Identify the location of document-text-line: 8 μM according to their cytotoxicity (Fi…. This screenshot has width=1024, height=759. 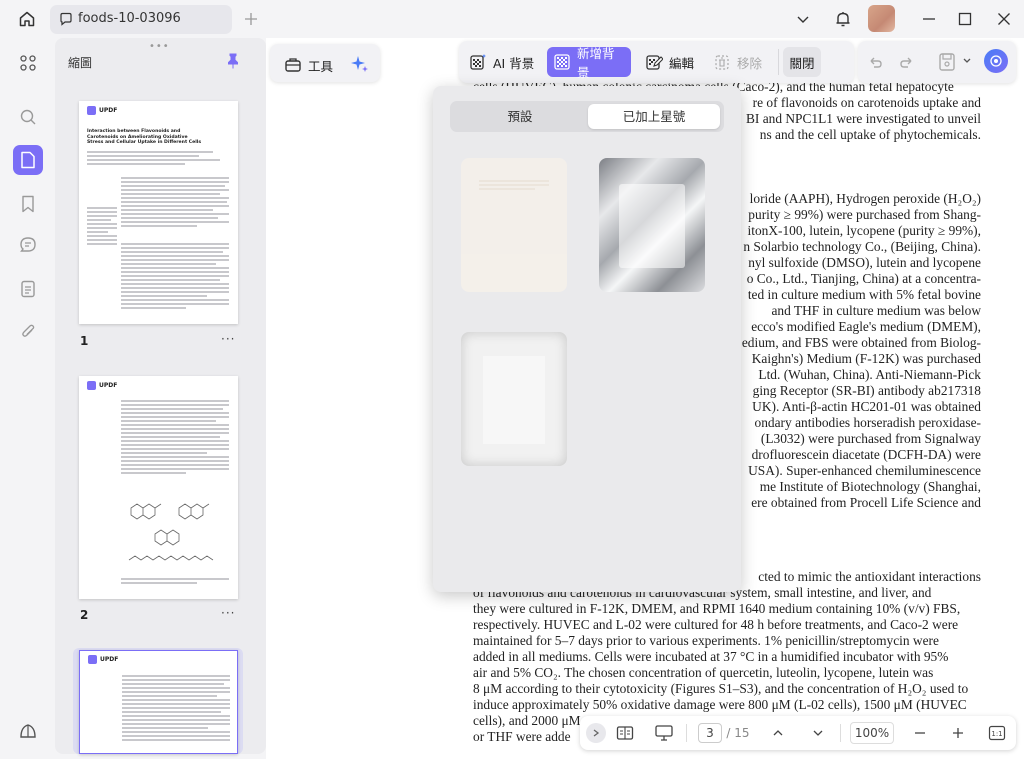
(721, 688).